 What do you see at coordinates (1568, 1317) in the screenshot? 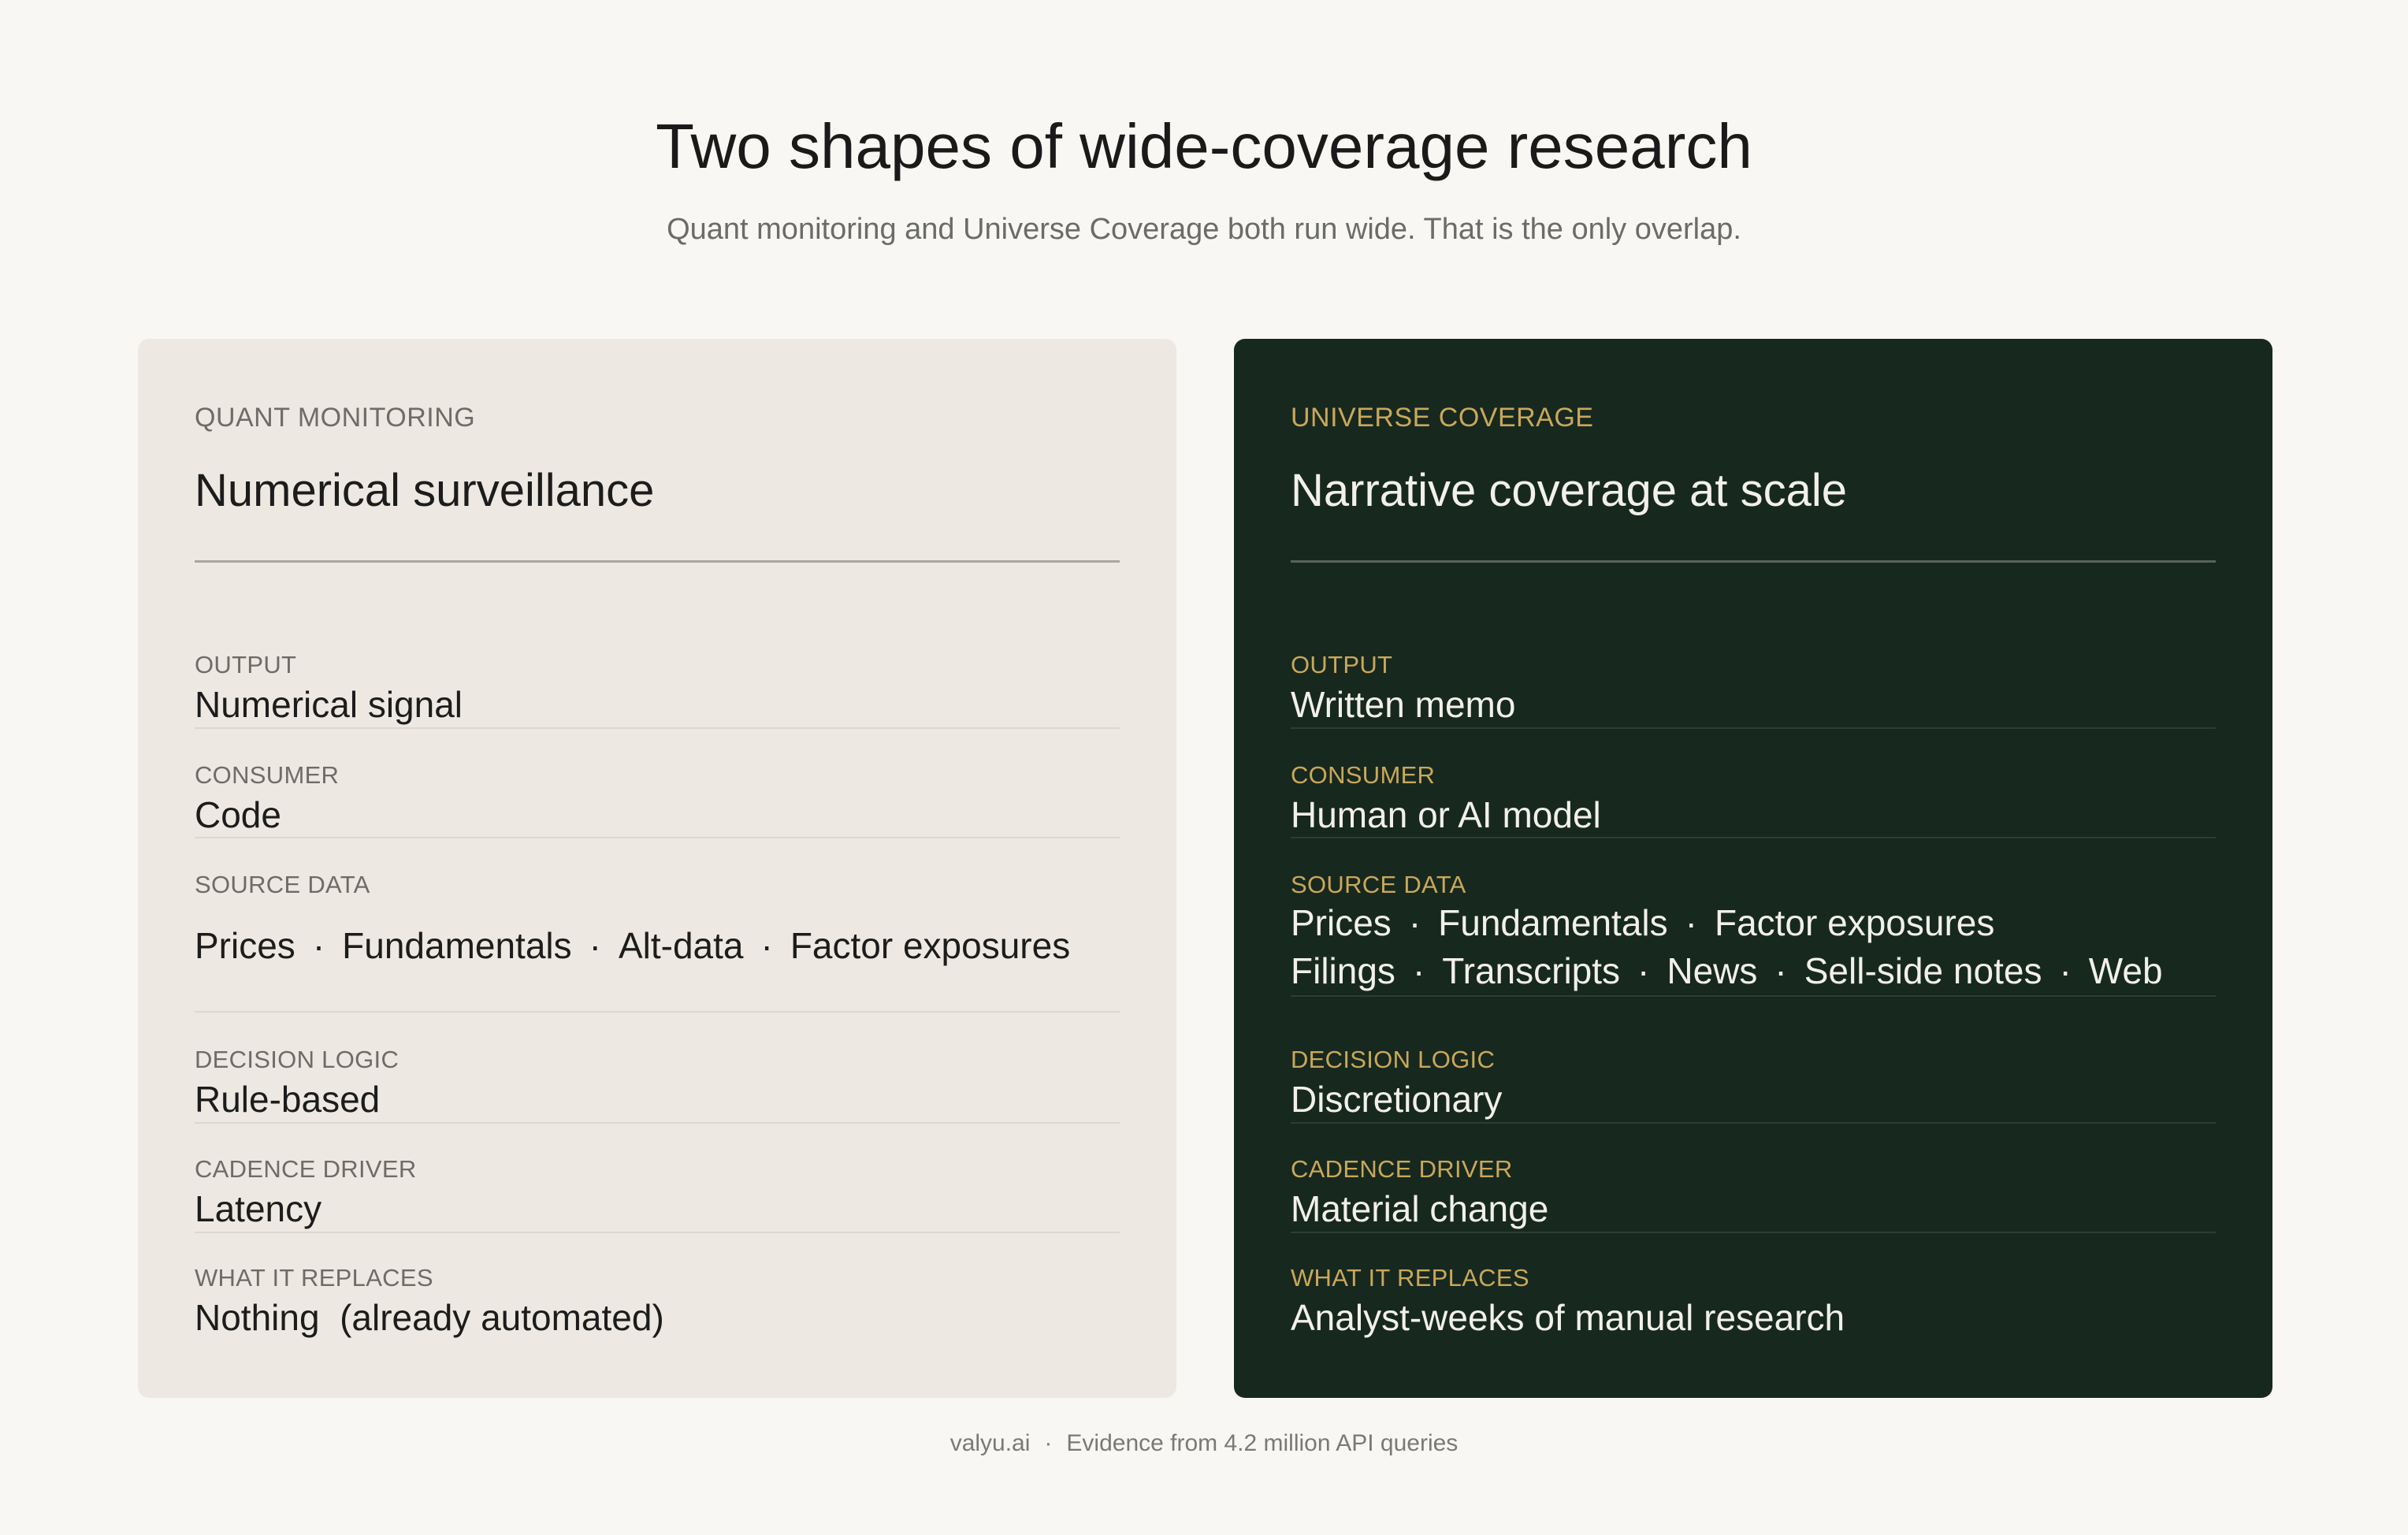
I see `row-value: Analyst-weeks of manual research` at bounding box center [1568, 1317].